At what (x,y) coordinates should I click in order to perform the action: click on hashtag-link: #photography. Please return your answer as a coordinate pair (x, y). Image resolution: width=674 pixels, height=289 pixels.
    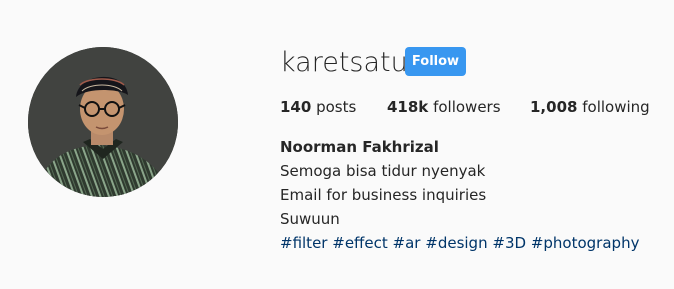
    Looking at the image, I should click on (585, 243).